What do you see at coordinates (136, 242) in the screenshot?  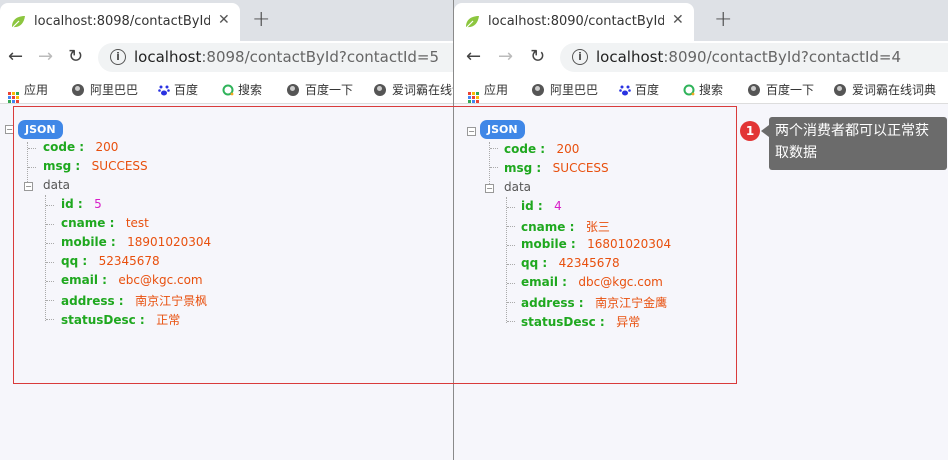 I see `json-field: mobile : 18901020304` at bounding box center [136, 242].